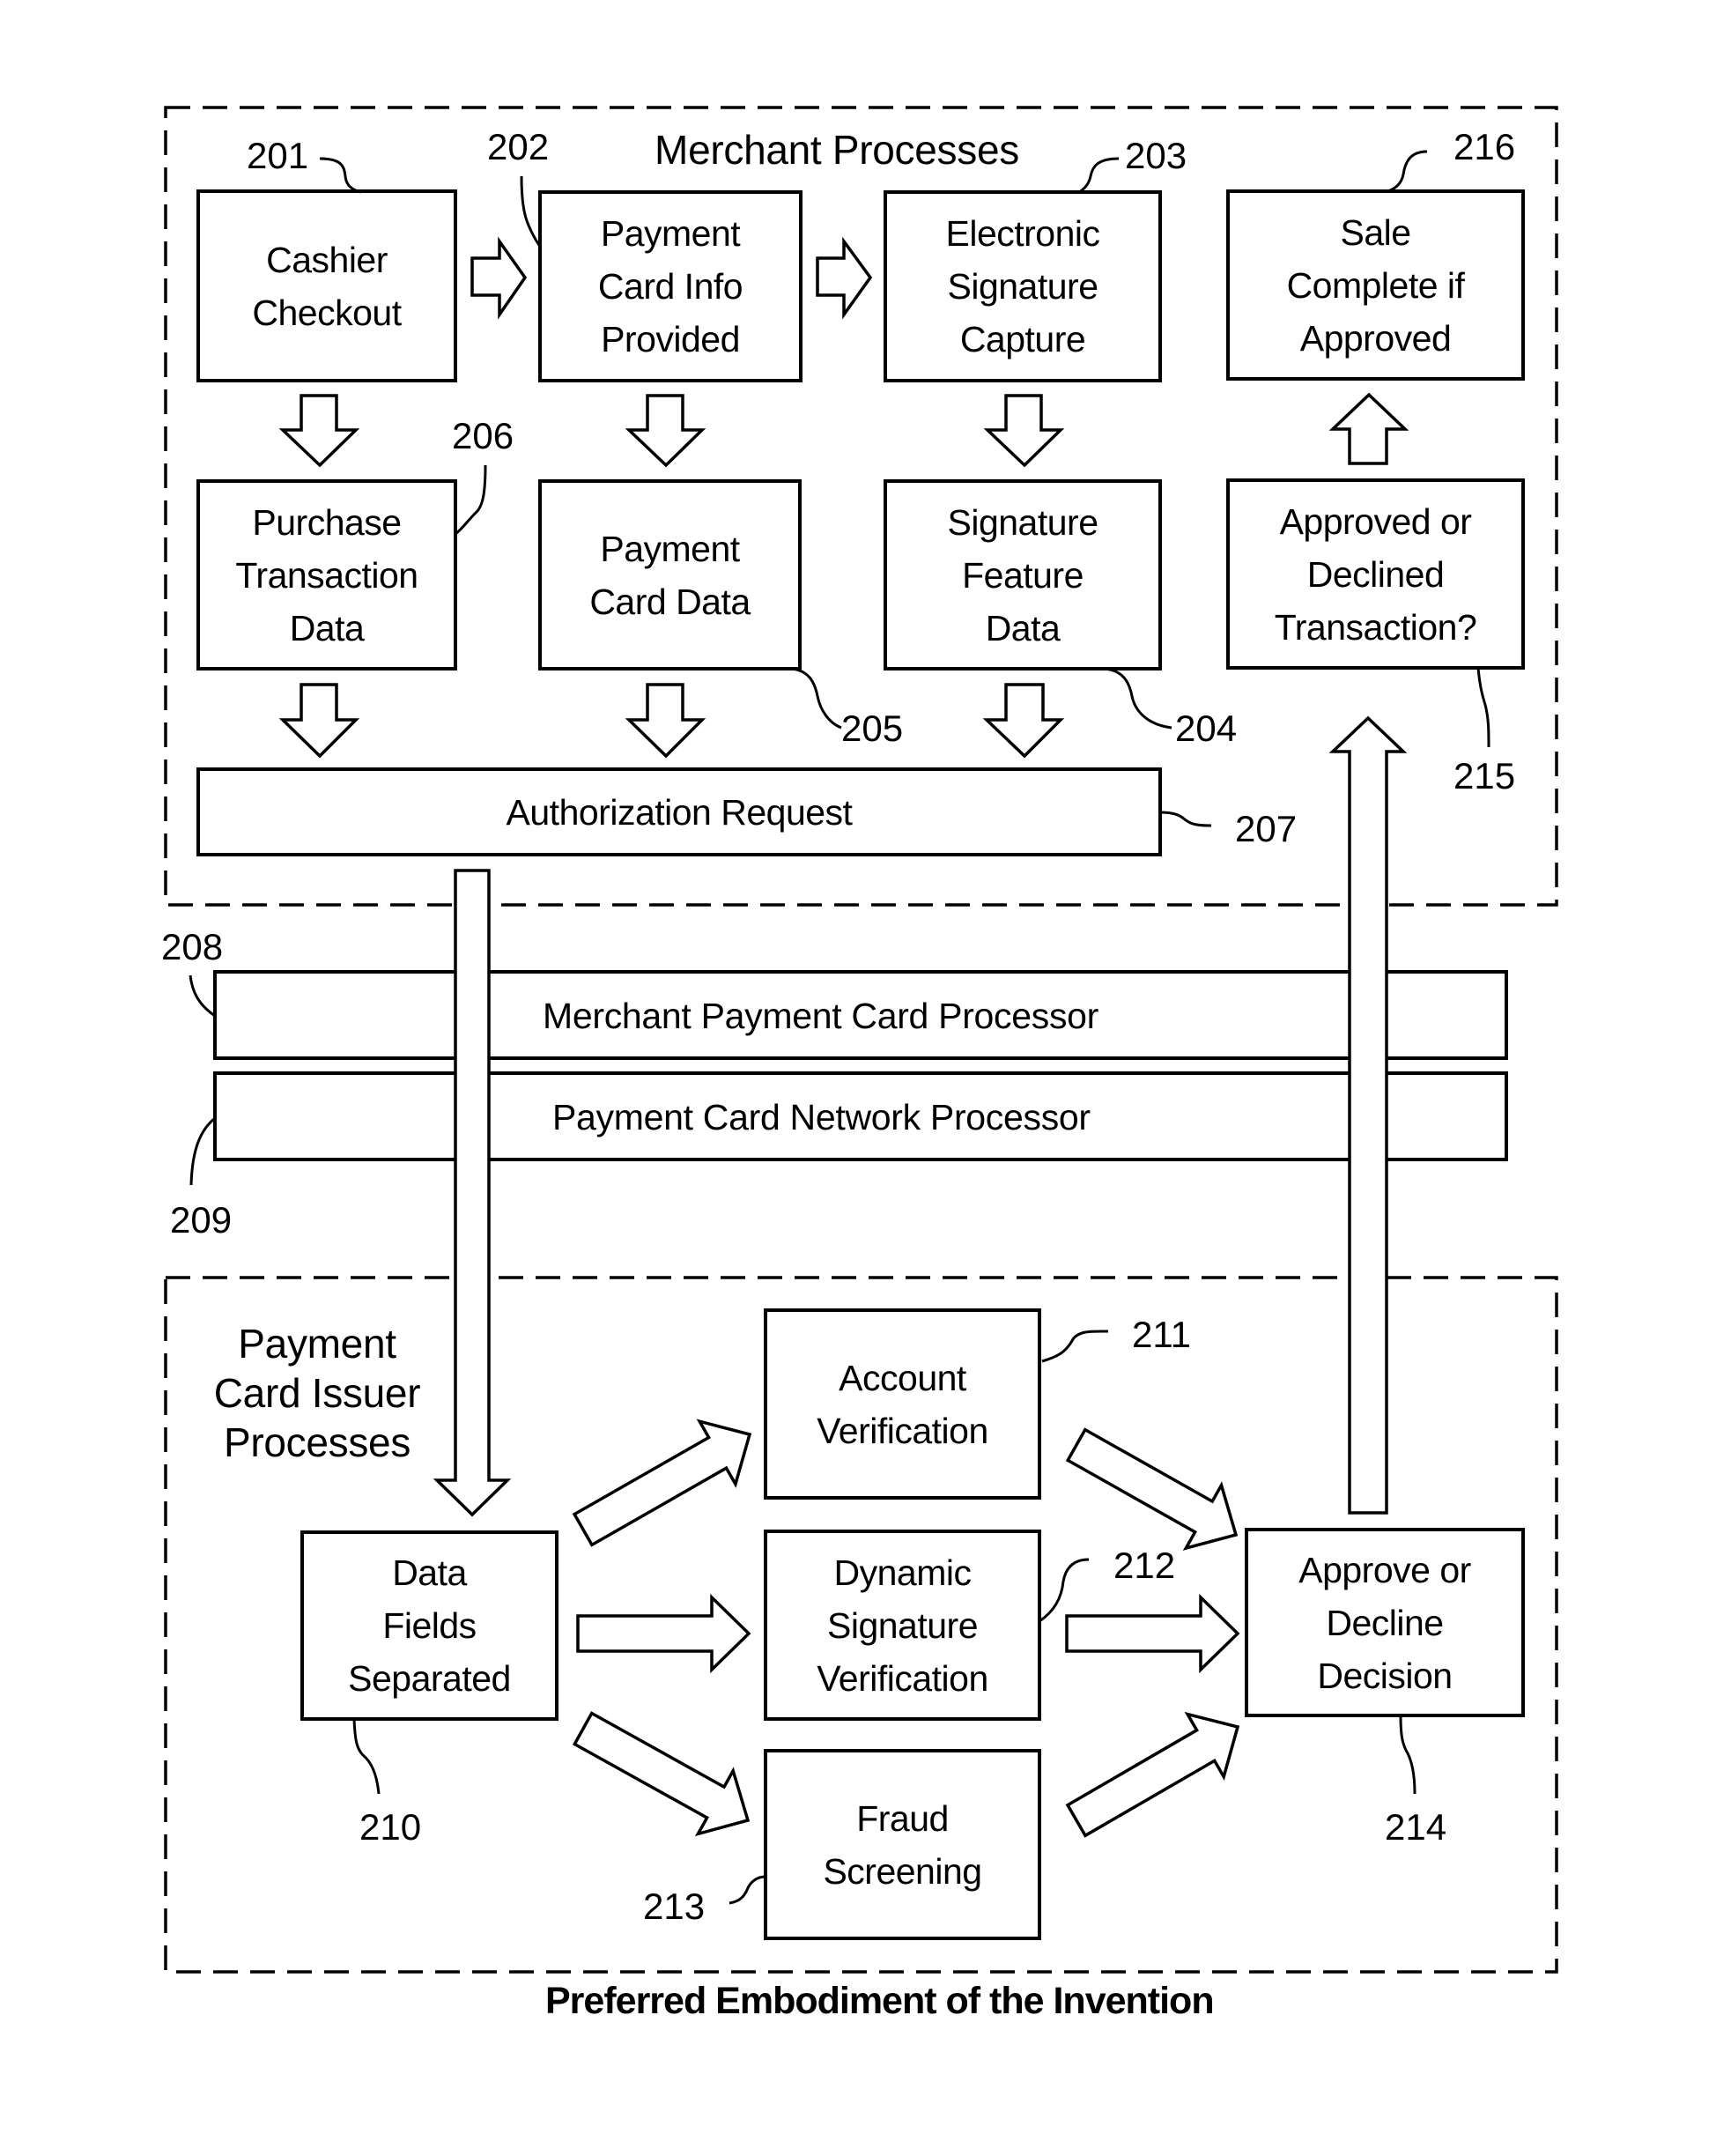 The image size is (1716, 2156). I want to click on issuer-title-line: Processes, so click(317, 1442).